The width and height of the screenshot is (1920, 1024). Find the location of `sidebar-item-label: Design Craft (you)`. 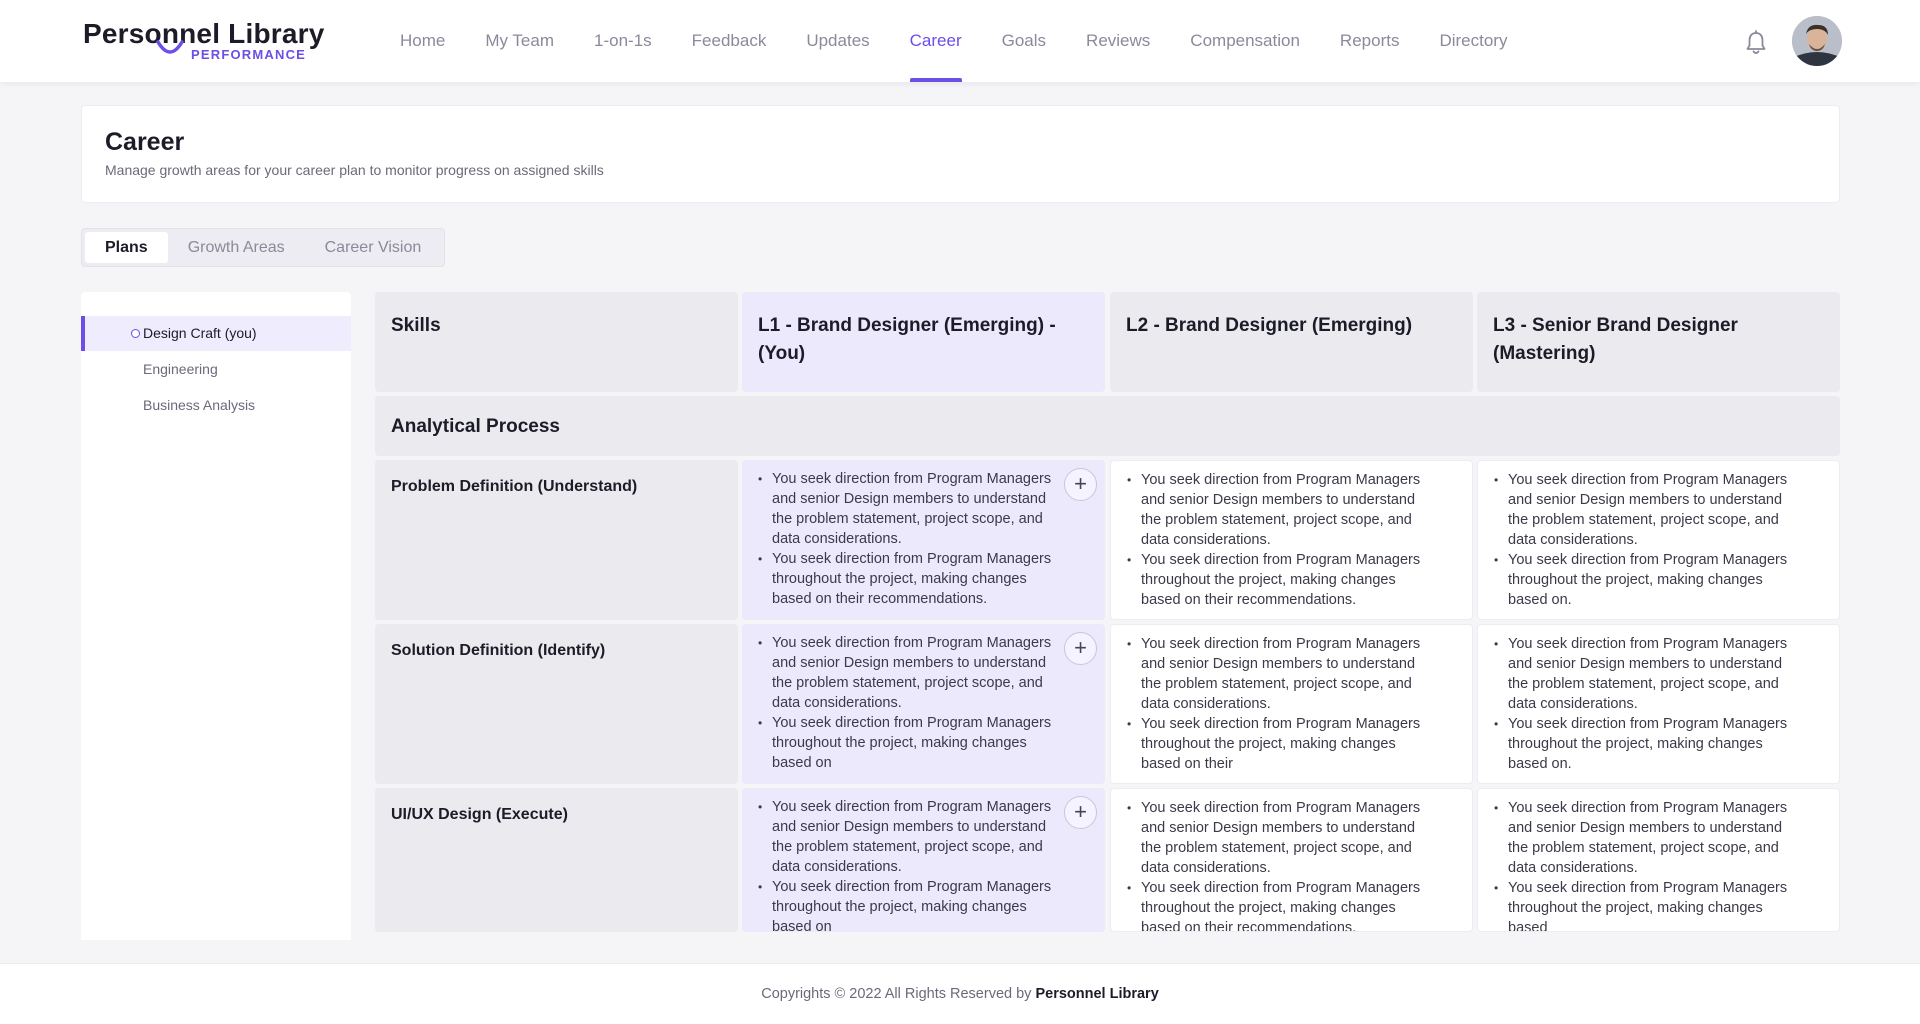

sidebar-item-label: Design Craft (you) is located at coordinates (200, 333).